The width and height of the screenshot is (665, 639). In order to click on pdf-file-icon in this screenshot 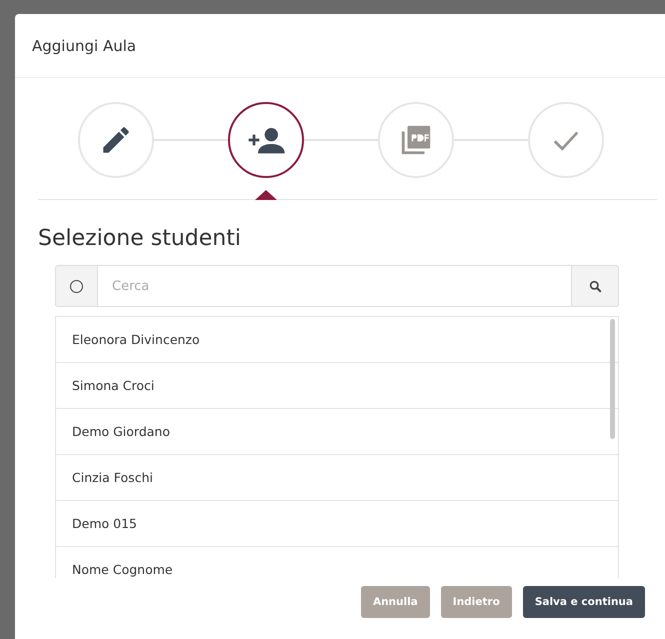, I will do `click(416, 140)`.